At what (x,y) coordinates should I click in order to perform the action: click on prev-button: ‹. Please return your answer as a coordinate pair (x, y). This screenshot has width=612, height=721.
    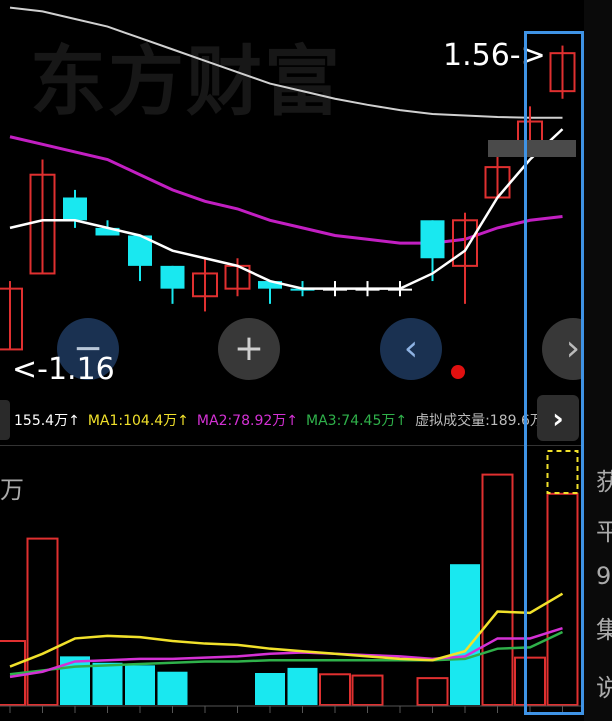
    Looking at the image, I should click on (411, 349).